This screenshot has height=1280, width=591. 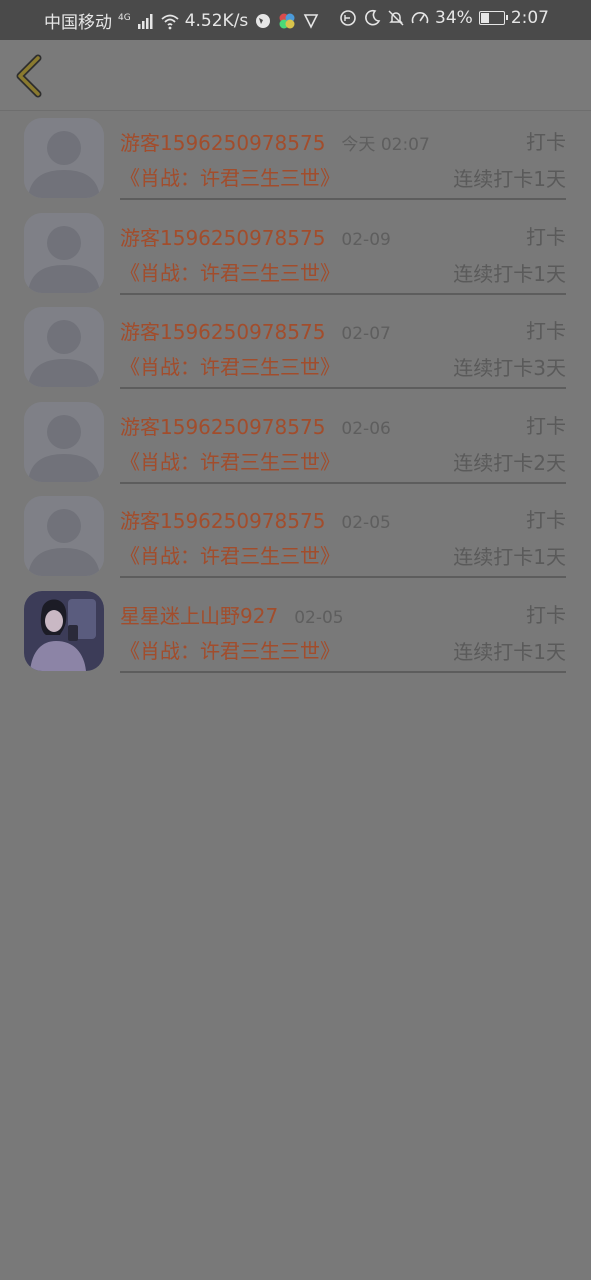 I want to click on chevron-left-icon, so click(x=29, y=76).